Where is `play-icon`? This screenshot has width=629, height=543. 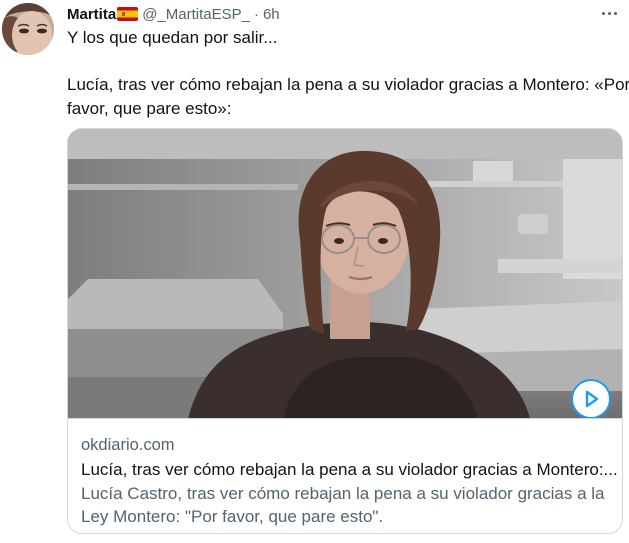 play-icon is located at coordinates (591, 398).